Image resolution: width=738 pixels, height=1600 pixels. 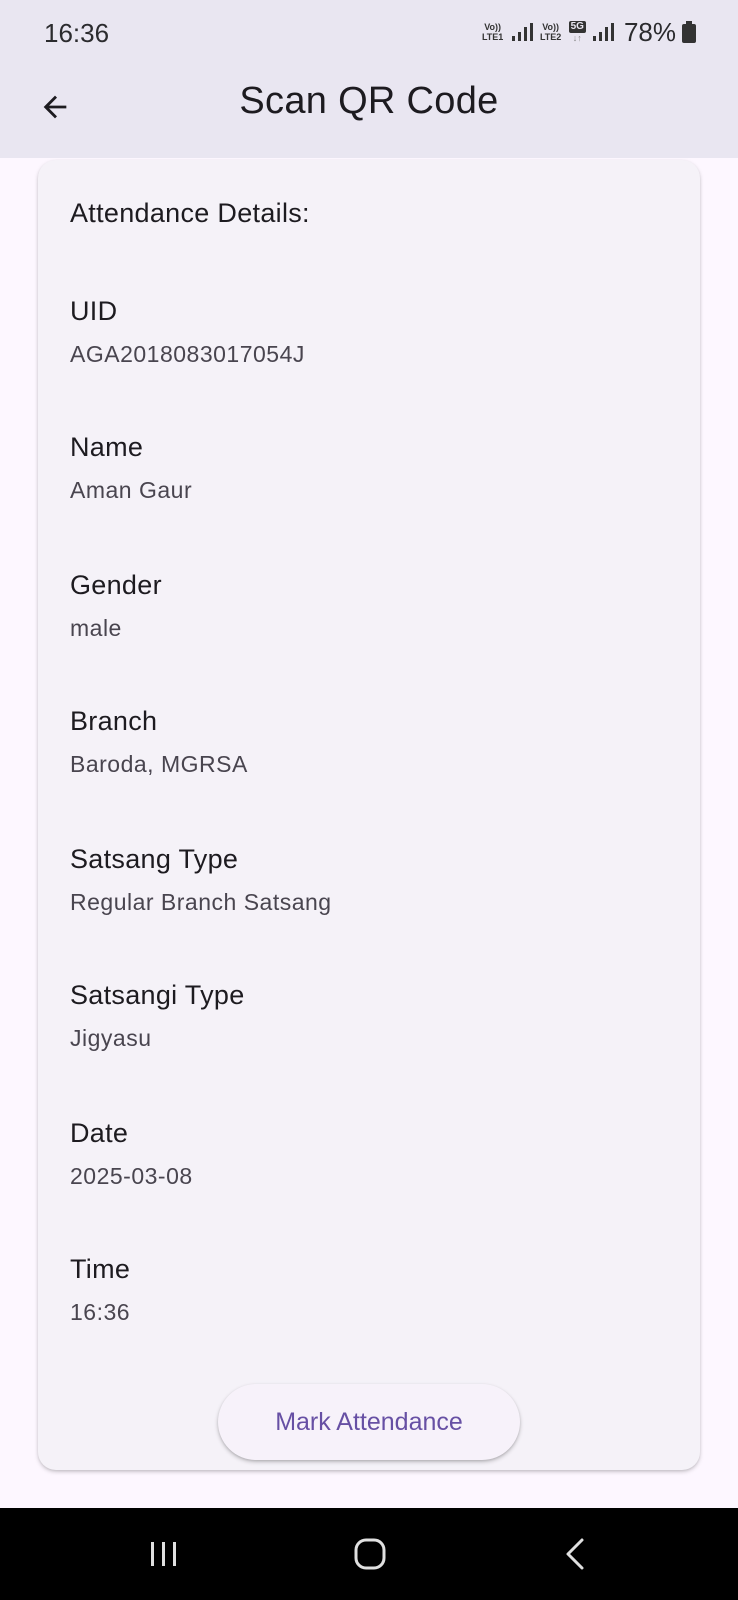 What do you see at coordinates (187, 332) in the screenshot?
I see `field-uid: UID AGA2018083017054J` at bounding box center [187, 332].